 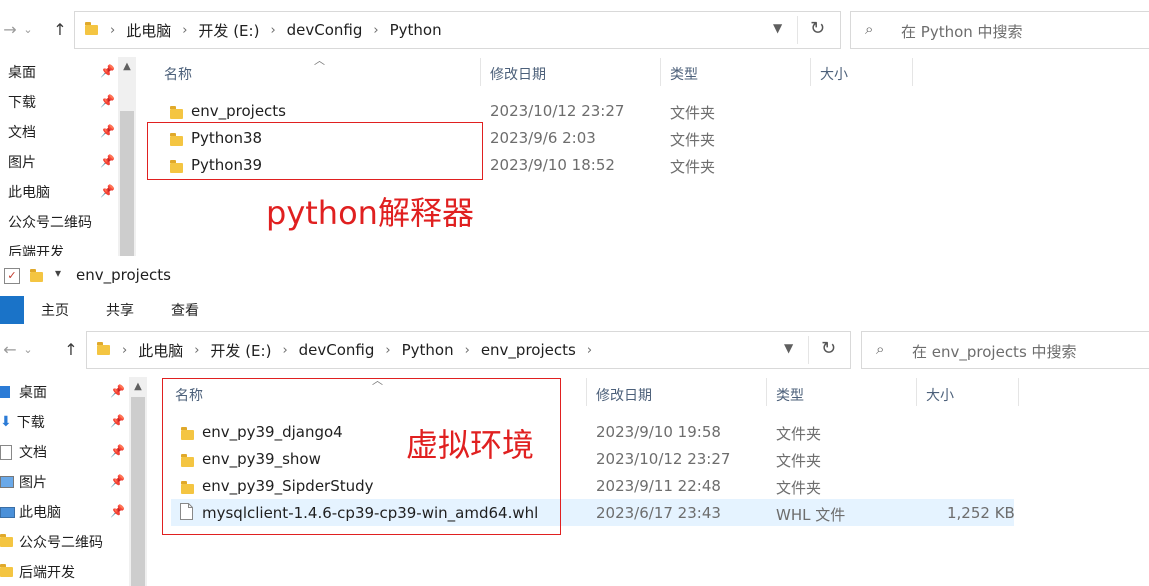 I want to click on search-icon: ⌕, so click(x=869, y=29).